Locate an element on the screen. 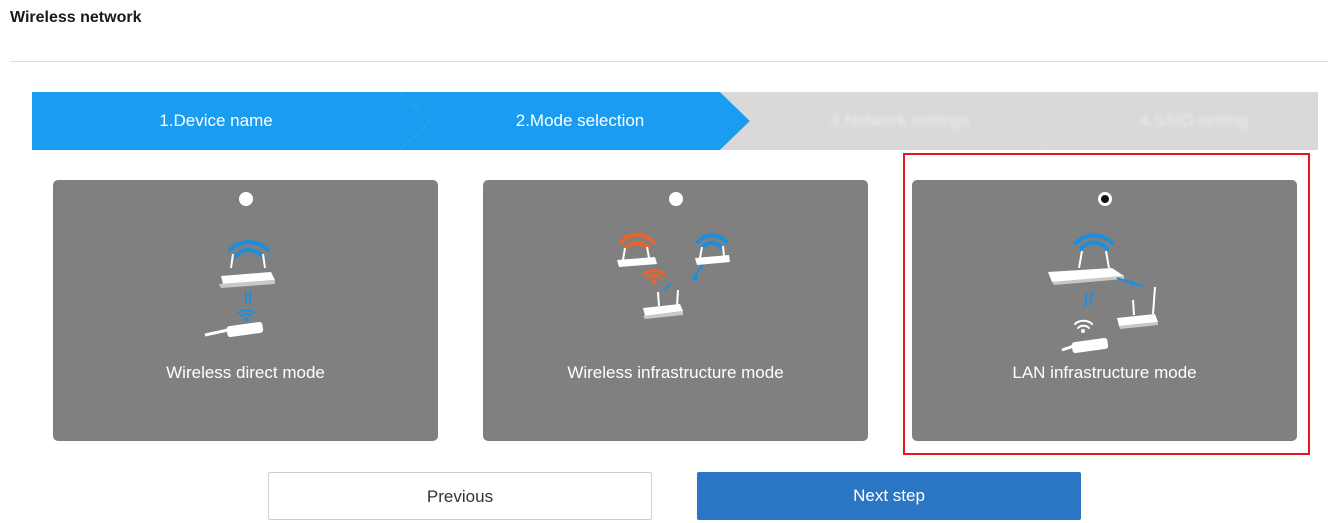 Image resolution: width=1333 pixels, height=523 pixels. step-1-label: 1.Device name is located at coordinates (216, 120).